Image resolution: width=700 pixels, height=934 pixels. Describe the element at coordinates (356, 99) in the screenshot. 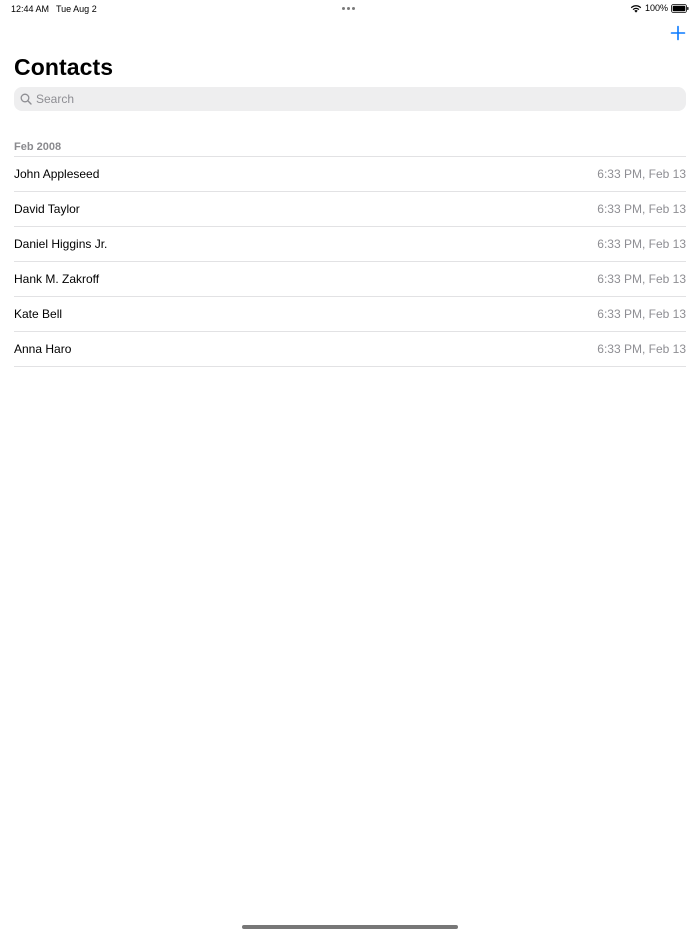

I see `search-input` at that location.